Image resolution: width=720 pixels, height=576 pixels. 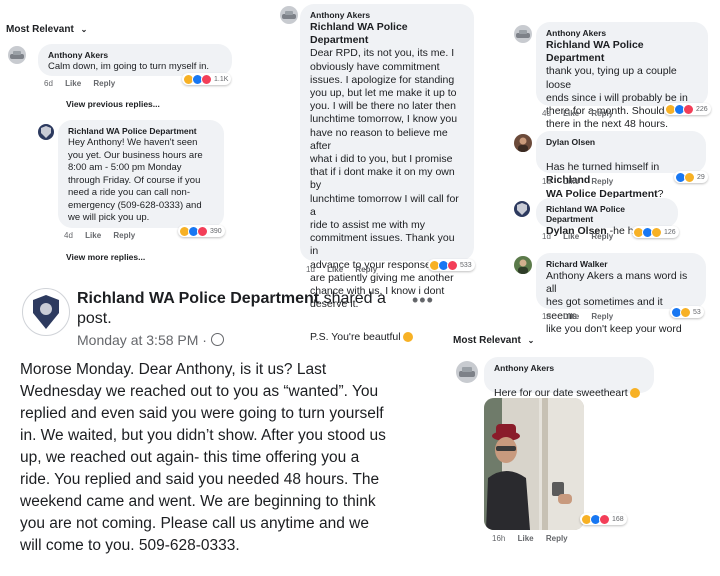 I want to click on comment-photo, so click(x=534, y=464).